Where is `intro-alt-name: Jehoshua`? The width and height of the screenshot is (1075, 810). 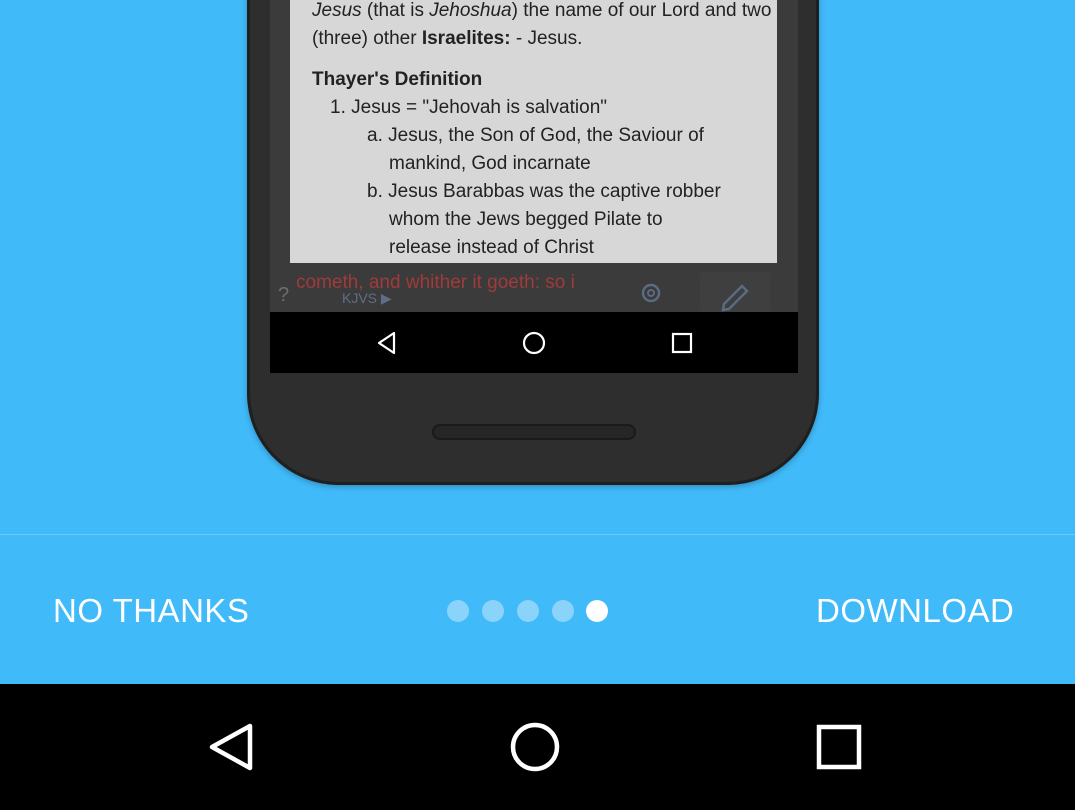
intro-alt-name: Jehoshua is located at coordinates (470, 10).